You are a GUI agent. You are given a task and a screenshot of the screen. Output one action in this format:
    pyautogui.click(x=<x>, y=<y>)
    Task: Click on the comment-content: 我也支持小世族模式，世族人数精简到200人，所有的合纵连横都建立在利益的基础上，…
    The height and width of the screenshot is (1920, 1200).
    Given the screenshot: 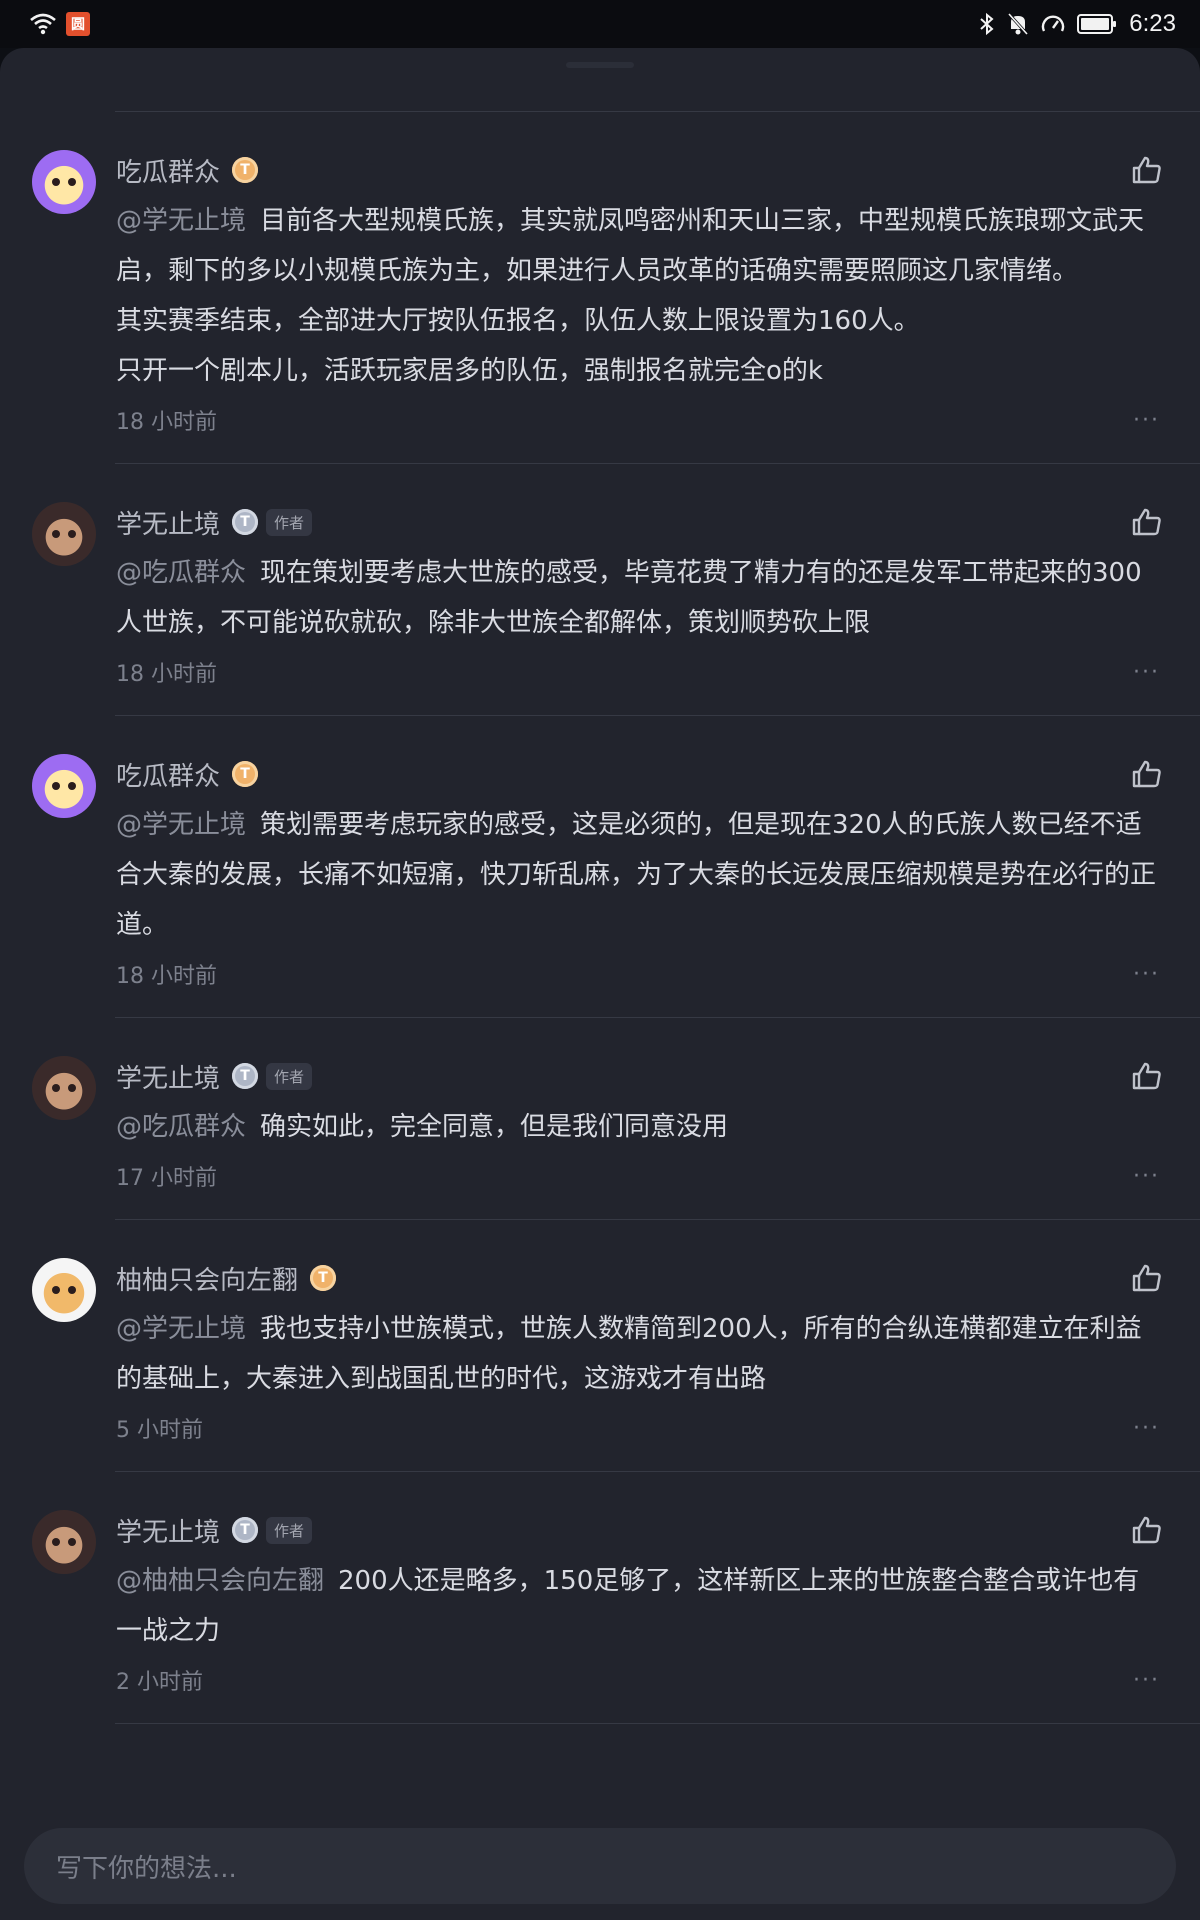 What is the action you would take?
    pyautogui.click(x=629, y=1354)
    